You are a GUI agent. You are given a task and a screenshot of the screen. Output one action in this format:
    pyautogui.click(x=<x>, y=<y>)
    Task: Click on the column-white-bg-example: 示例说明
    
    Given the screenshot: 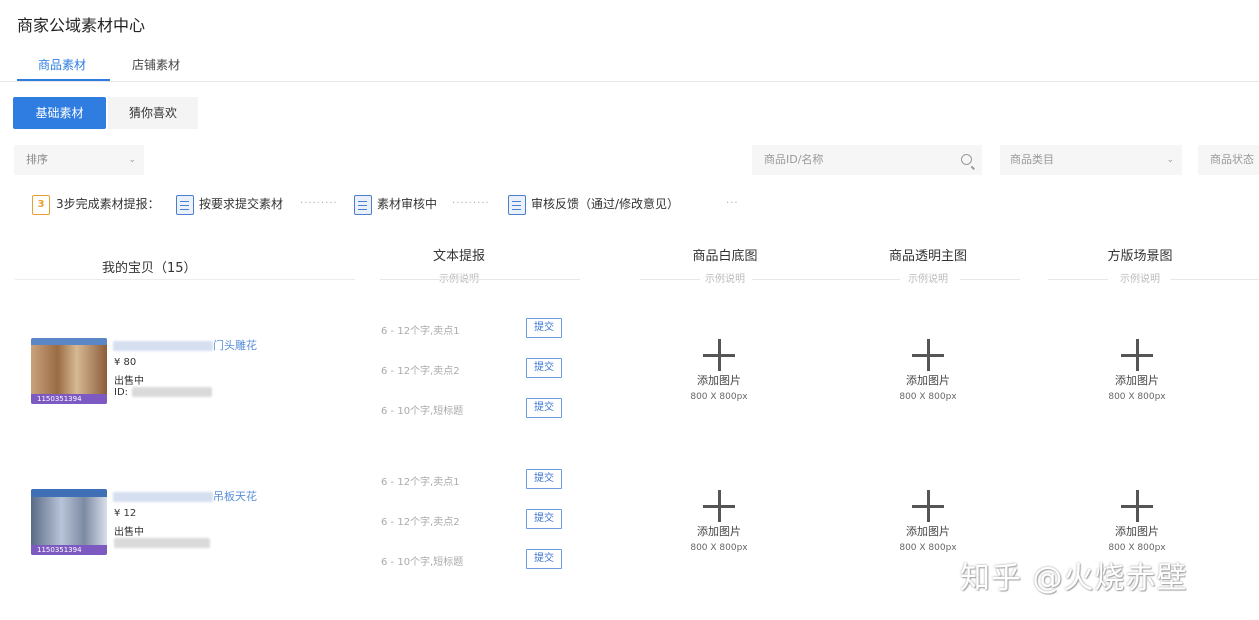 What is the action you would take?
    pyautogui.click(x=725, y=277)
    